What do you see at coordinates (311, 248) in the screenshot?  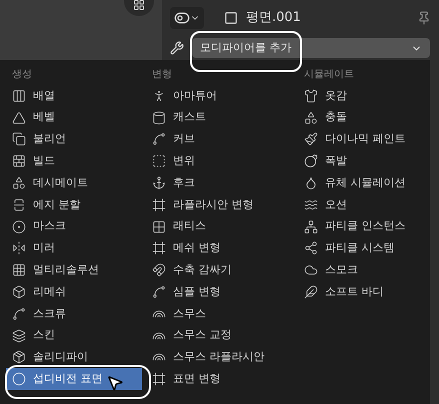 I see `nodes-icon` at bounding box center [311, 248].